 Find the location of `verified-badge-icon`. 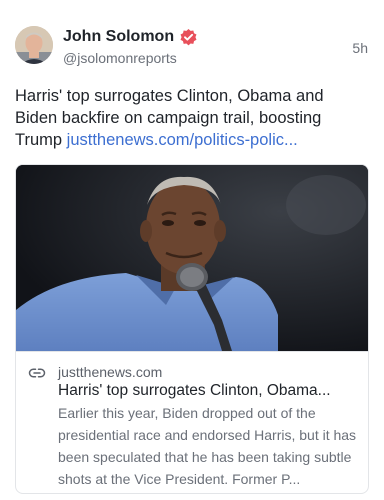

verified-badge-icon is located at coordinates (188, 37).